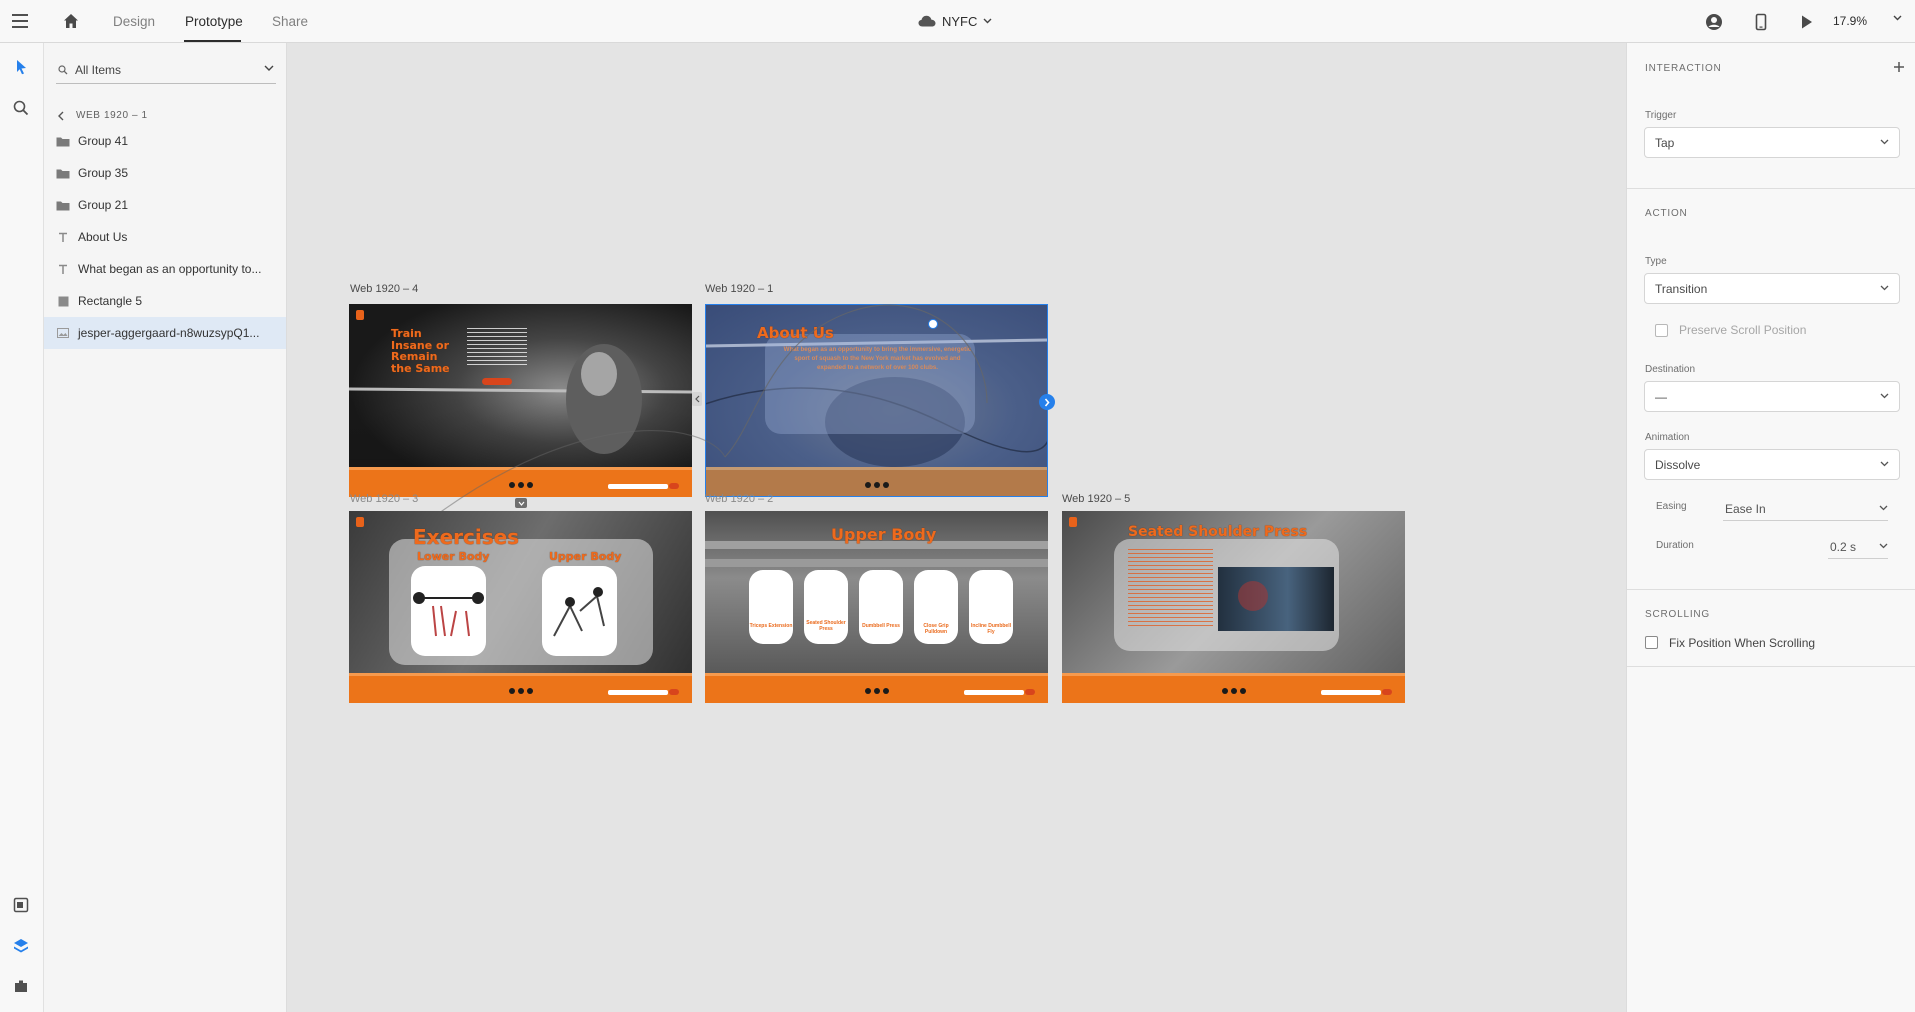 This screenshot has height=1012, width=1915. Describe the element at coordinates (134, 21) in the screenshot. I see `tab-design: Design` at that location.